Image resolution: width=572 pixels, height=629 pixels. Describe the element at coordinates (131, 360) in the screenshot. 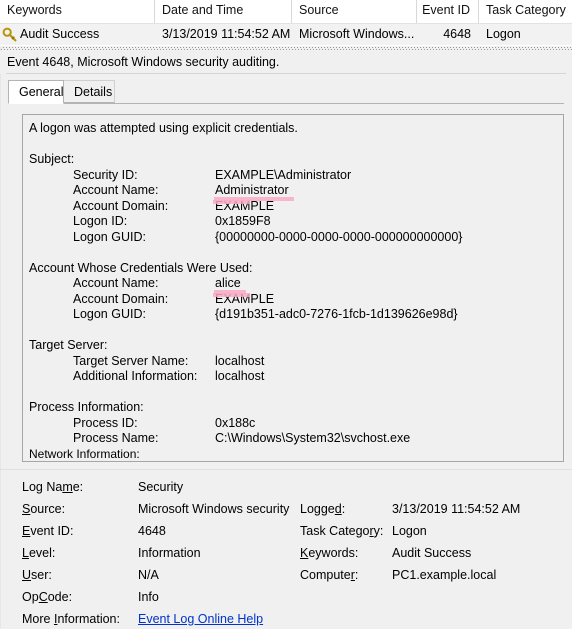

I see `detail-label: Target Server Name:` at that location.